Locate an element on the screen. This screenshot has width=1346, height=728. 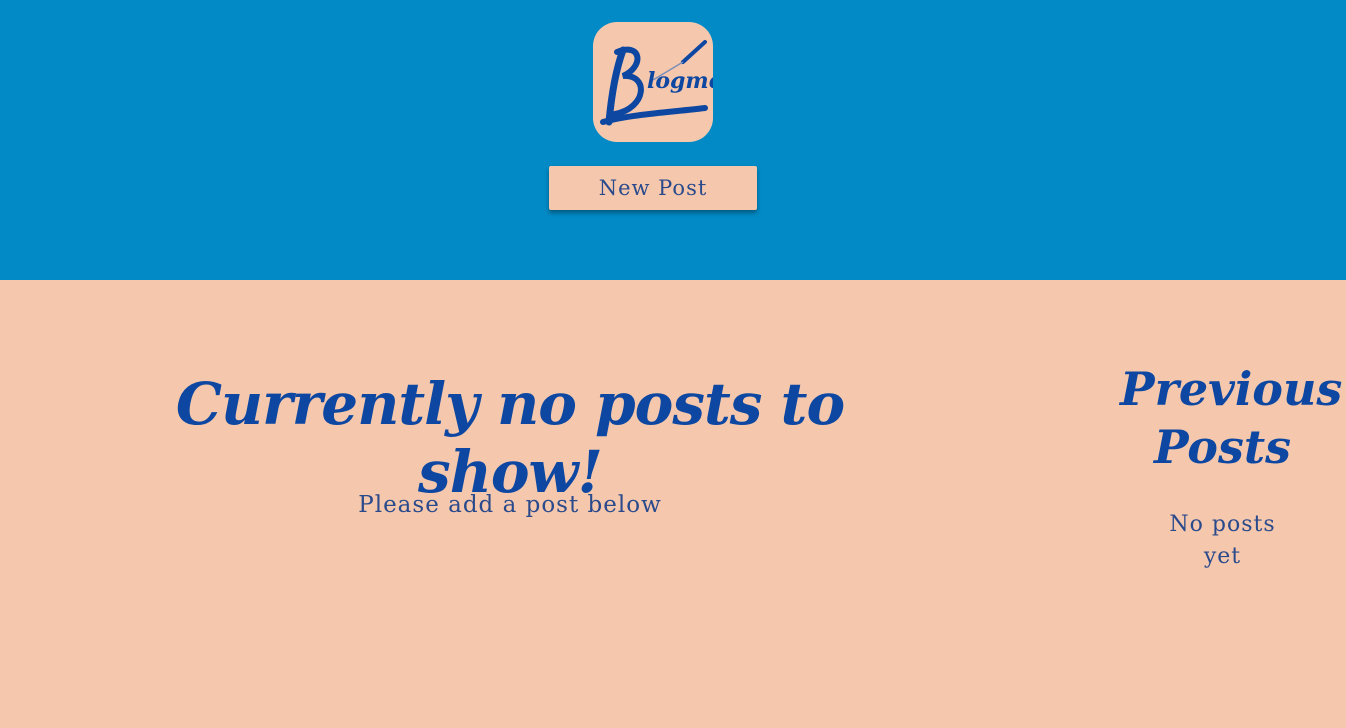
blogme-logo: logme is located at coordinates (653, 82).